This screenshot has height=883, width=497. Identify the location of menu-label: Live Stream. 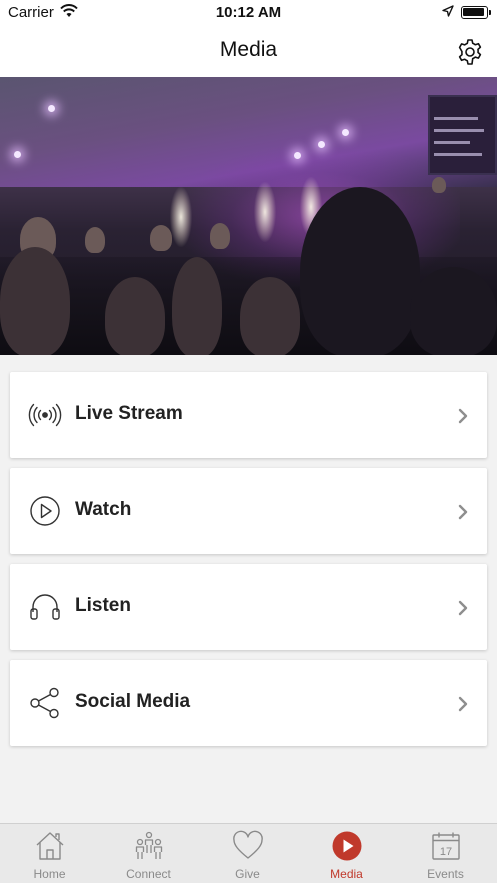
(129, 413).